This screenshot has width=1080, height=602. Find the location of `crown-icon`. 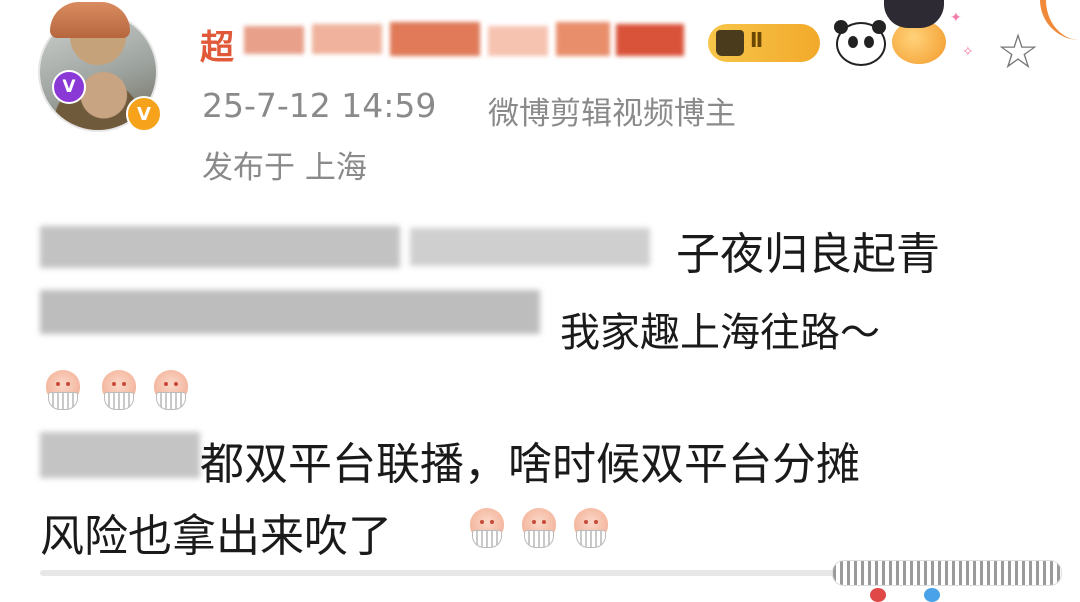

crown-icon is located at coordinates (730, 43).